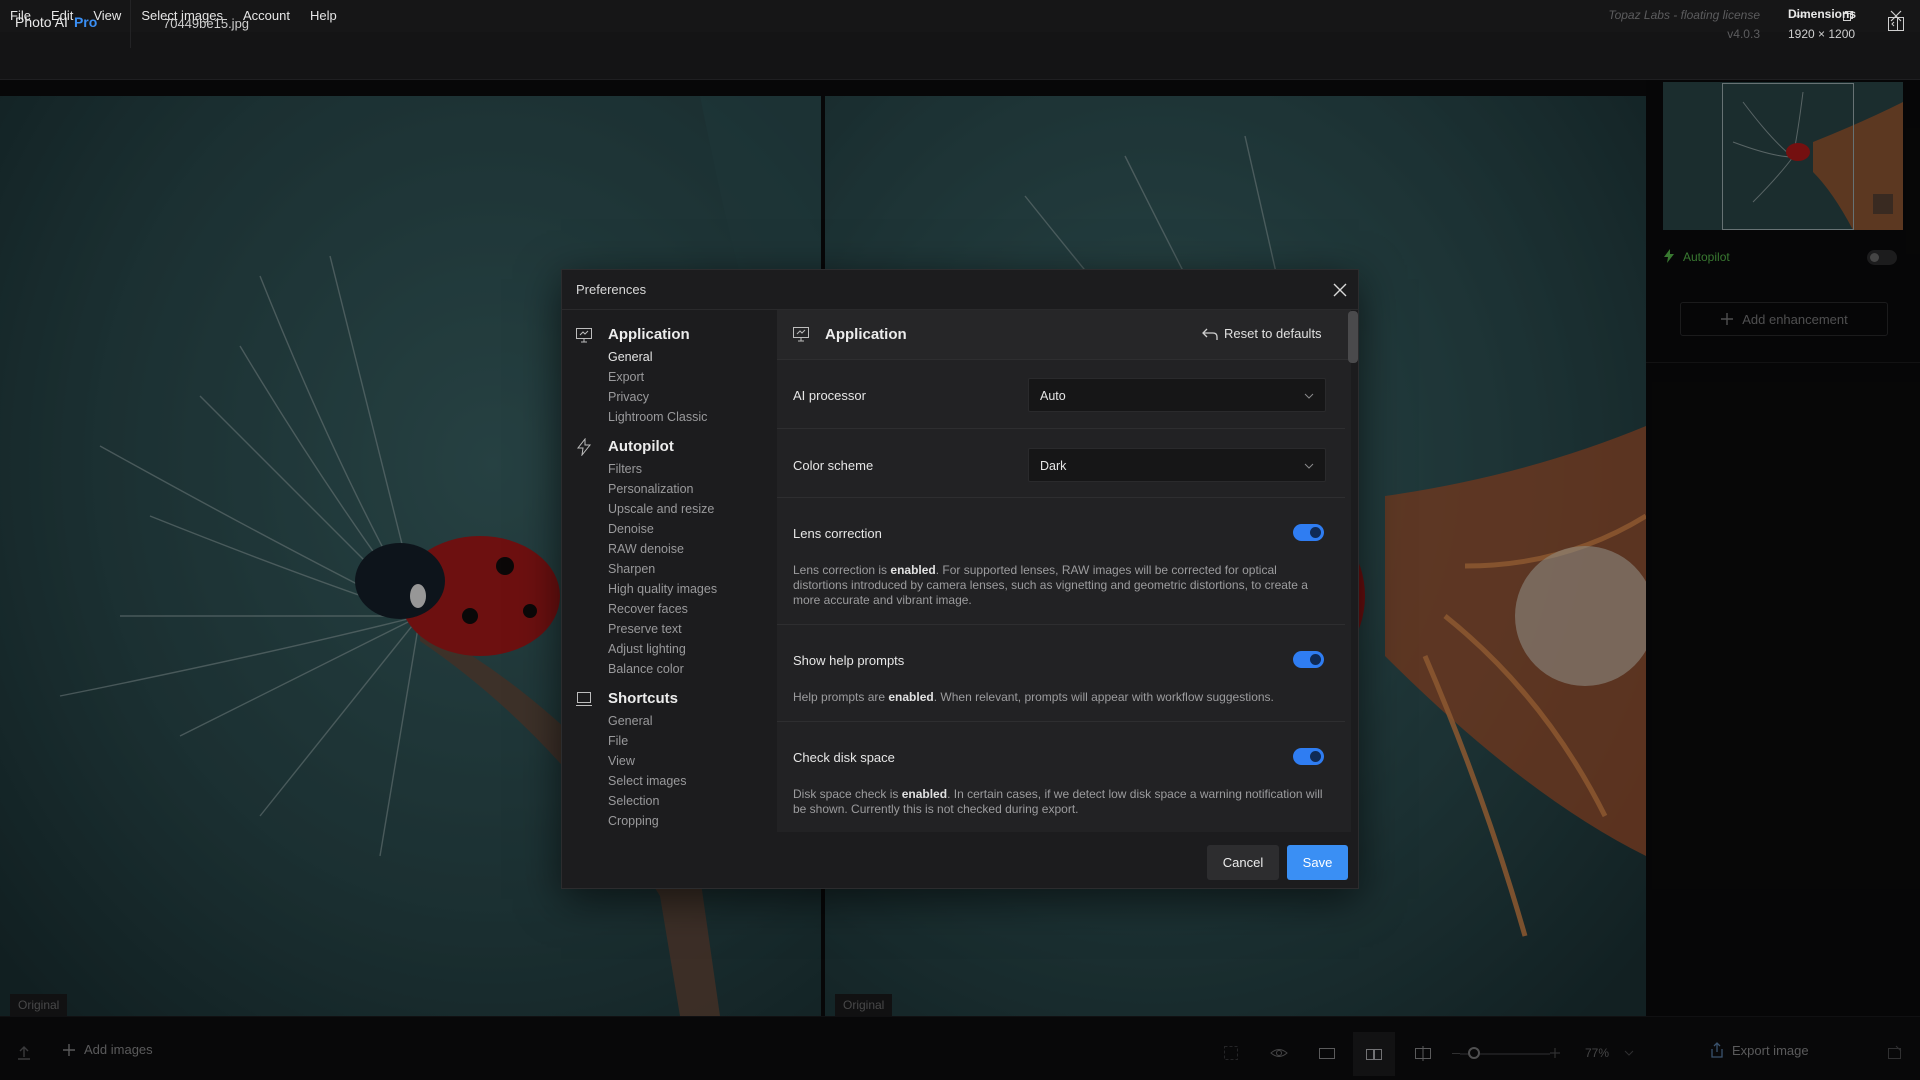 Image resolution: width=1920 pixels, height=1080 pixels. What do you see at coordinates (842, 570) in the screenshot?
I see `desc-text: Lens correction is` at bounding box center [842, 570].